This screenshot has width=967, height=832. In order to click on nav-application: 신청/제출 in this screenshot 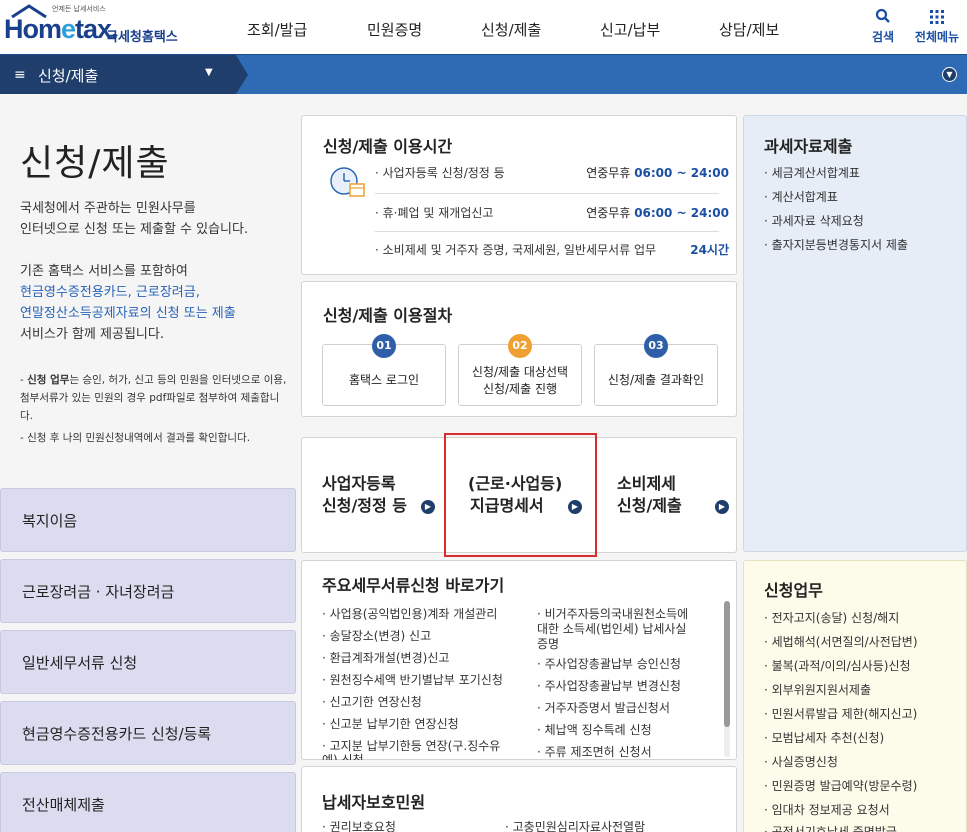, I will do `click(511, 29)`.